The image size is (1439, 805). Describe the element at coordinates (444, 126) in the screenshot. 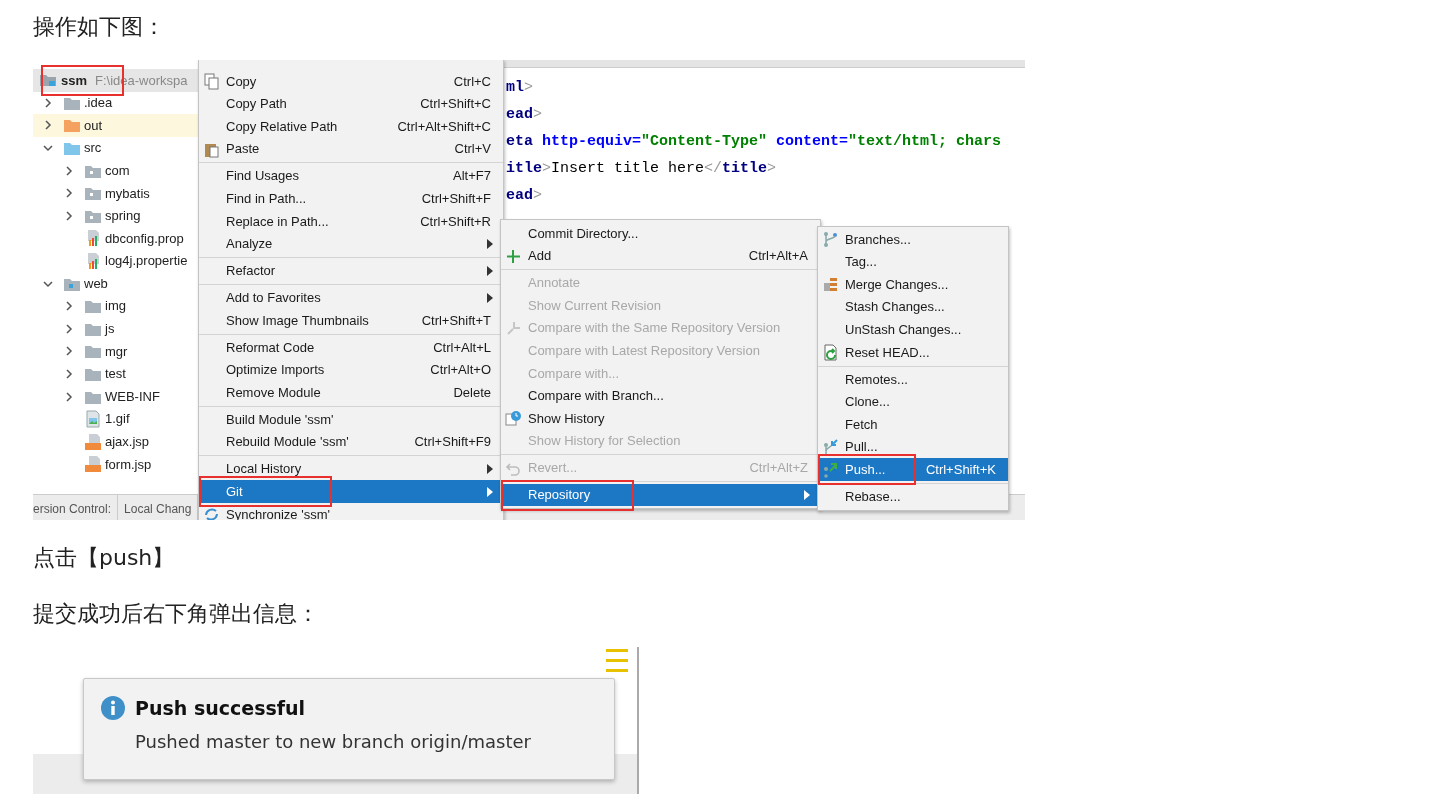

I see `shortcut-text: Ctrl+Alt+Shift+C` at that location.